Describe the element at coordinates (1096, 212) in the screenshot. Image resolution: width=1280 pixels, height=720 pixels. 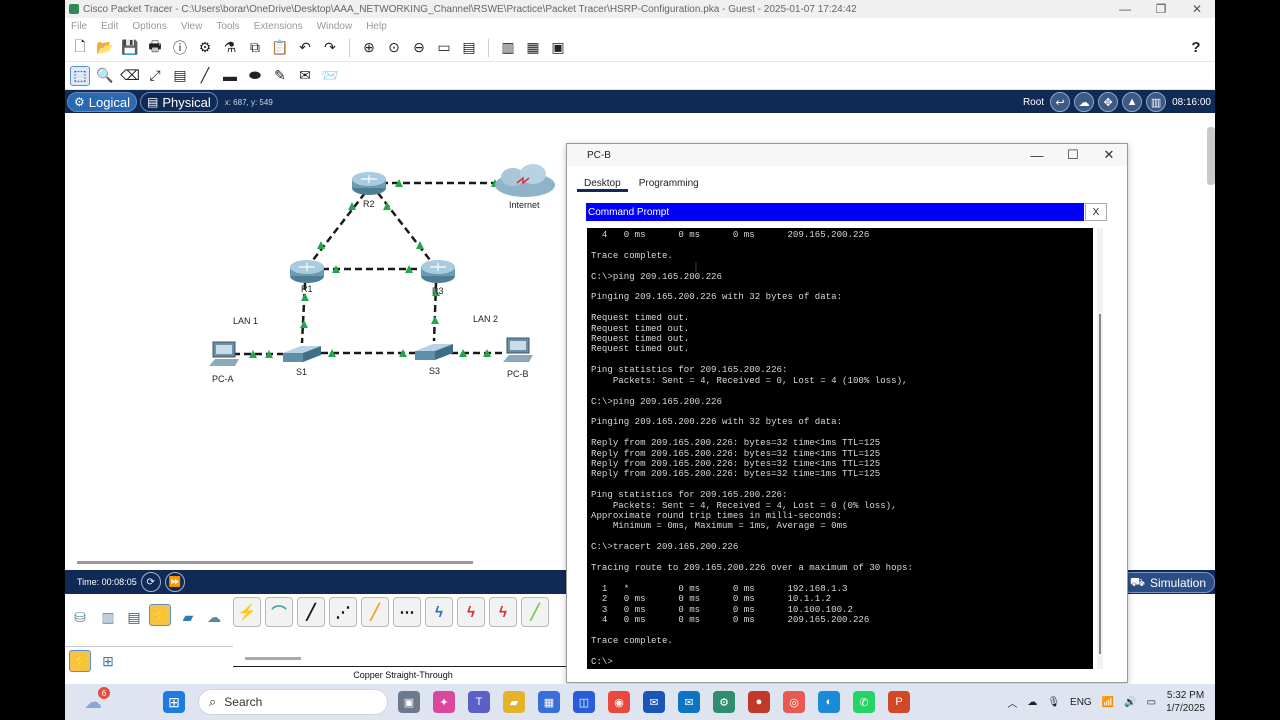
I see `command-prompt-close-button: X` at that location.